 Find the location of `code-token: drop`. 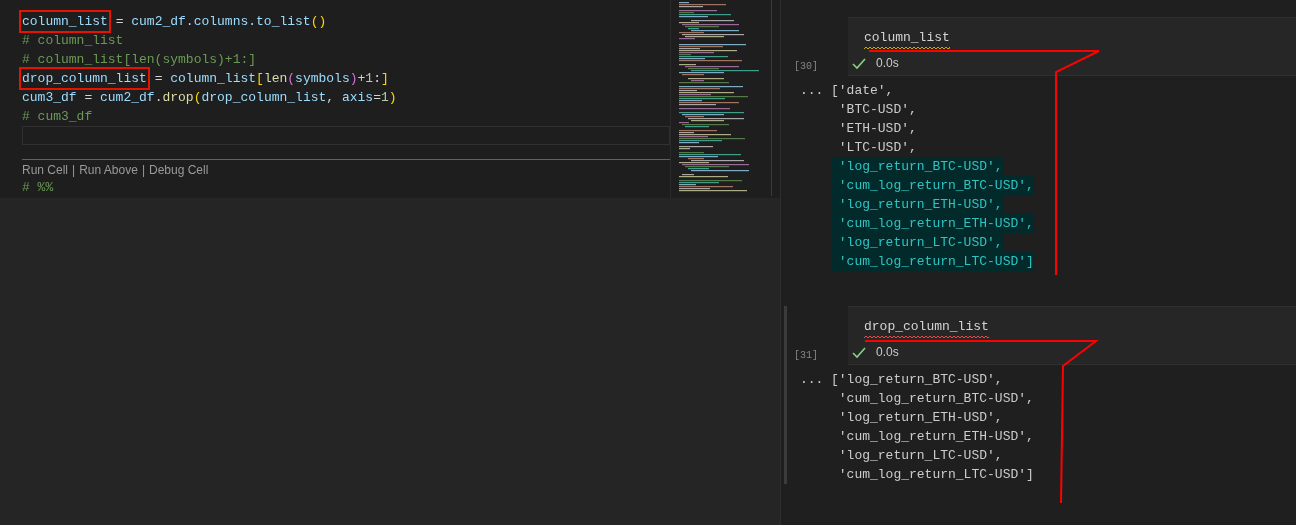

code-token: drop is located at coordinates (178, 98).